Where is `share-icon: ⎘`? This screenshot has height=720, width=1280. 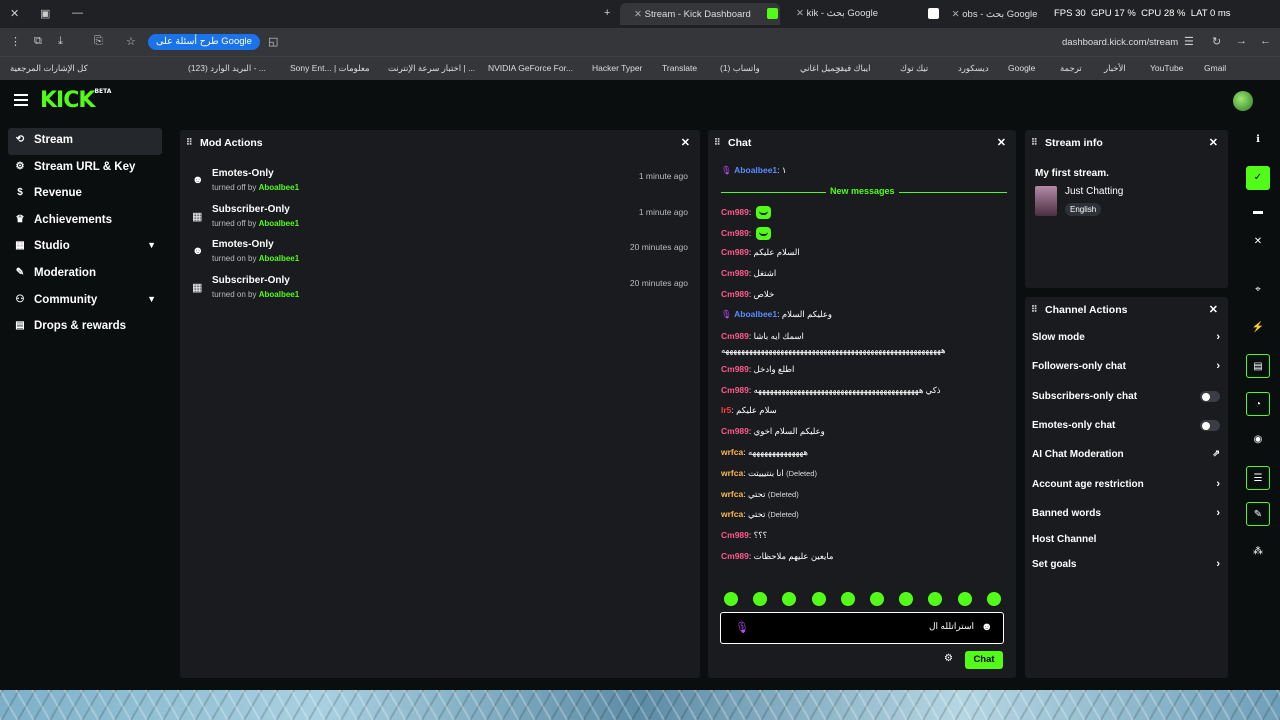 share-icon: ⎘ is located at coordinates (98, 41).